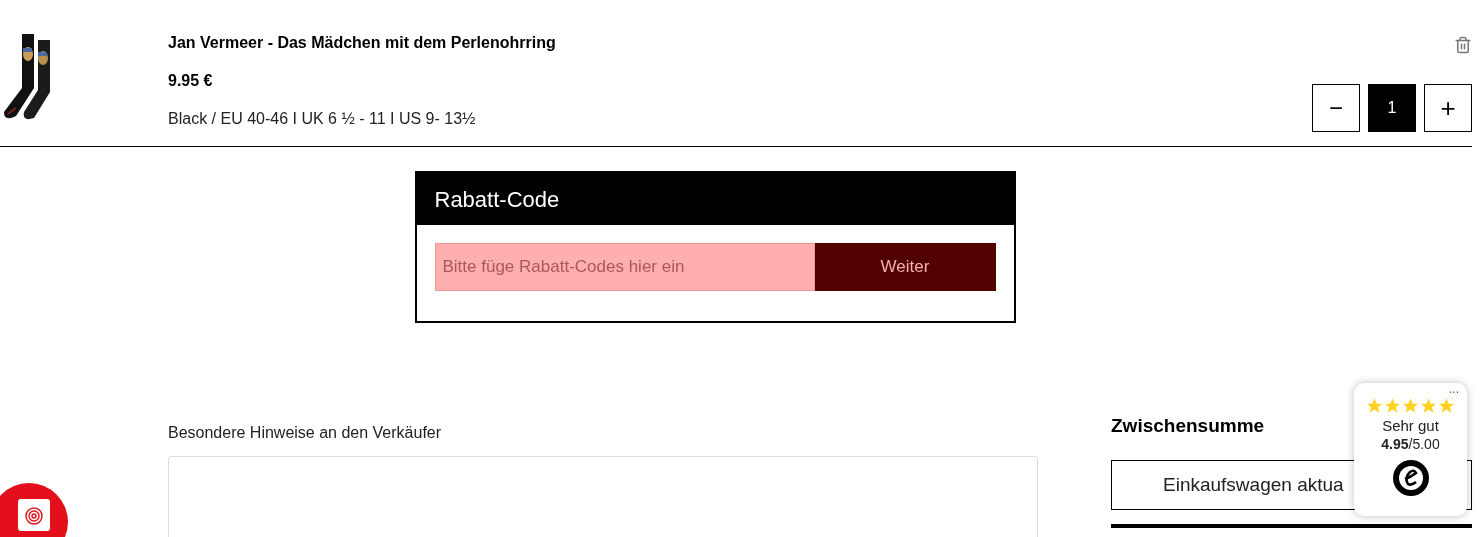  Describe the element at coordinates (191, 81) in the screenshot. I see `product-price: 9.95 €` at that location.